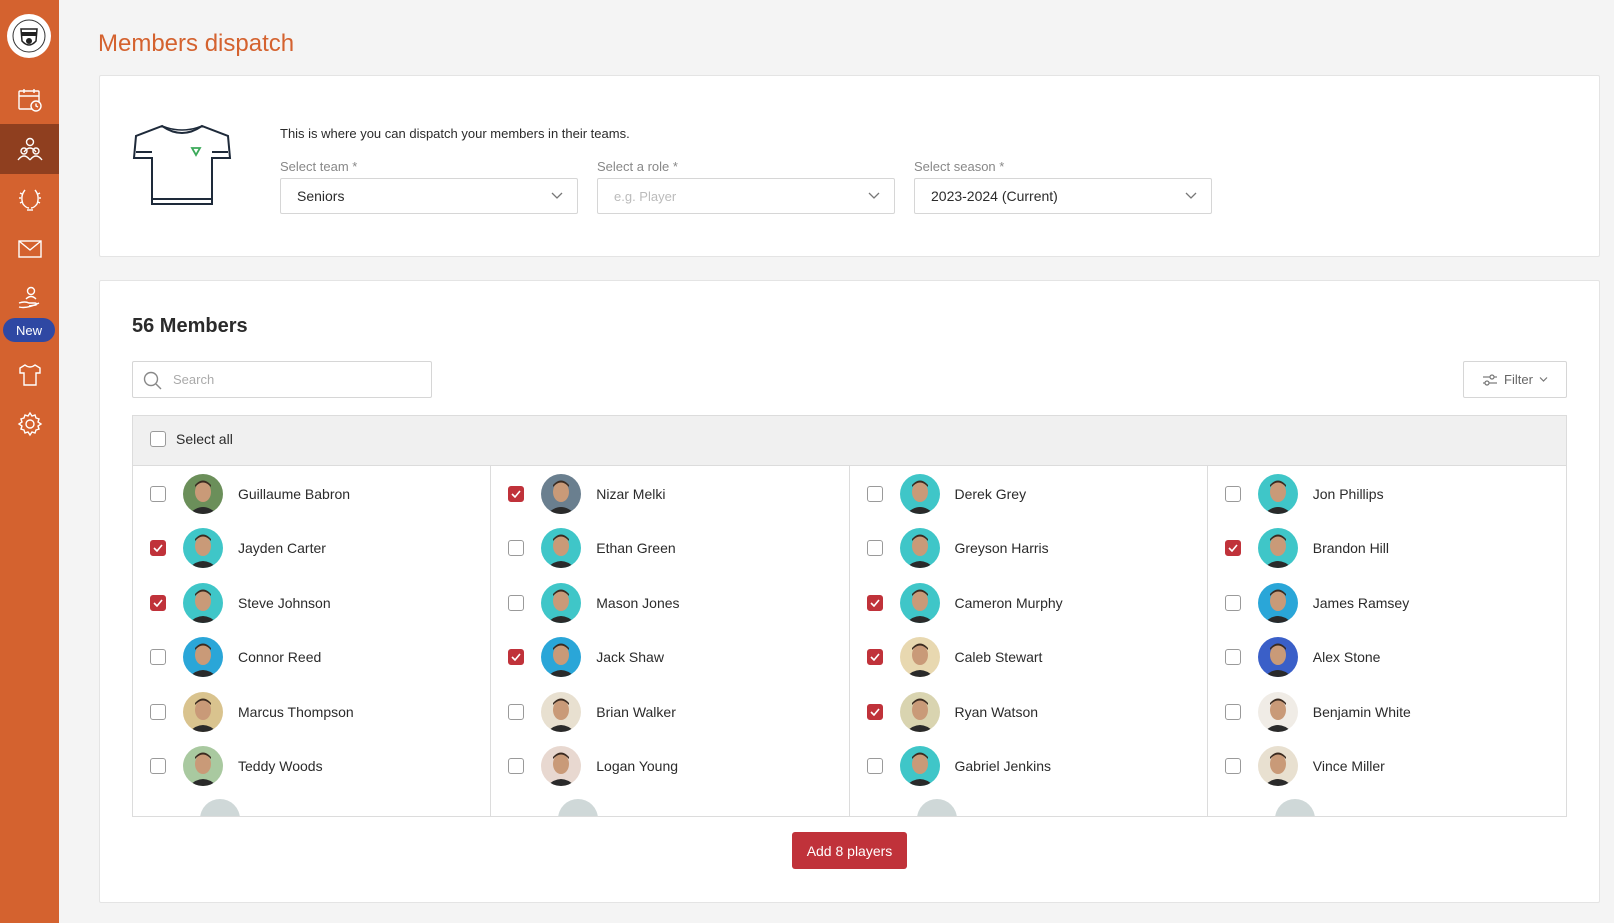 The height and width of the screenshot is (923, 1614). What do you see at coordinates (429, 196) in the screenshot?
I see `team-select: Seniors` at bounding box center [429, 196].